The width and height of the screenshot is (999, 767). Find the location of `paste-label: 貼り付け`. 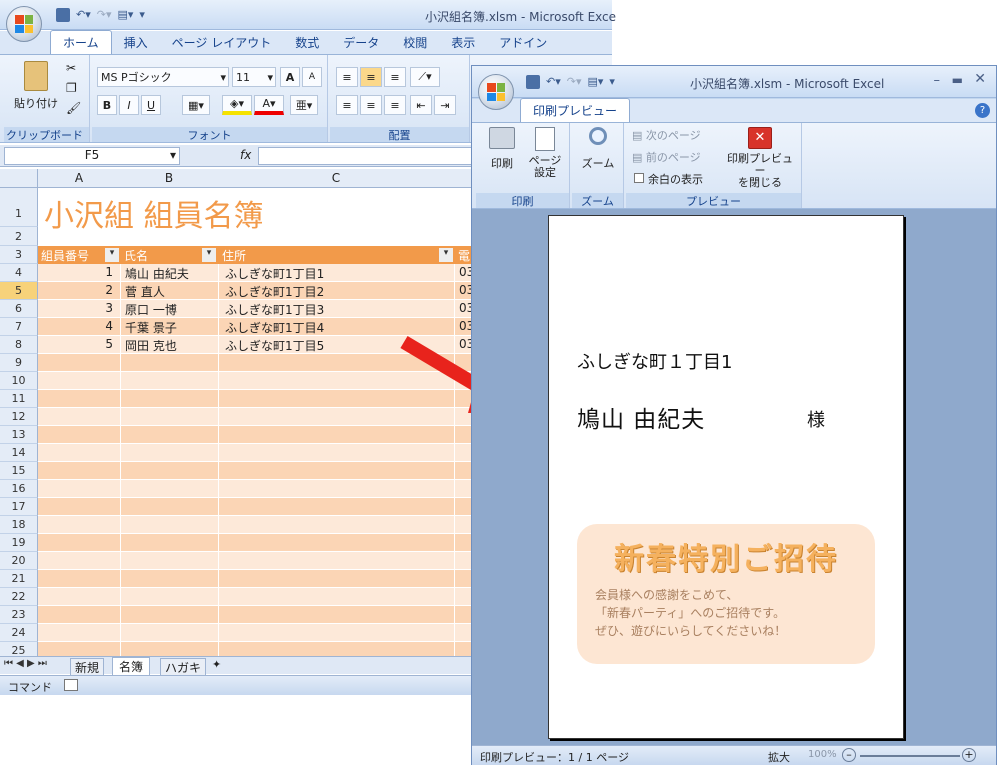

paste-label: 貼り付け is located at coordinates (36, 103).